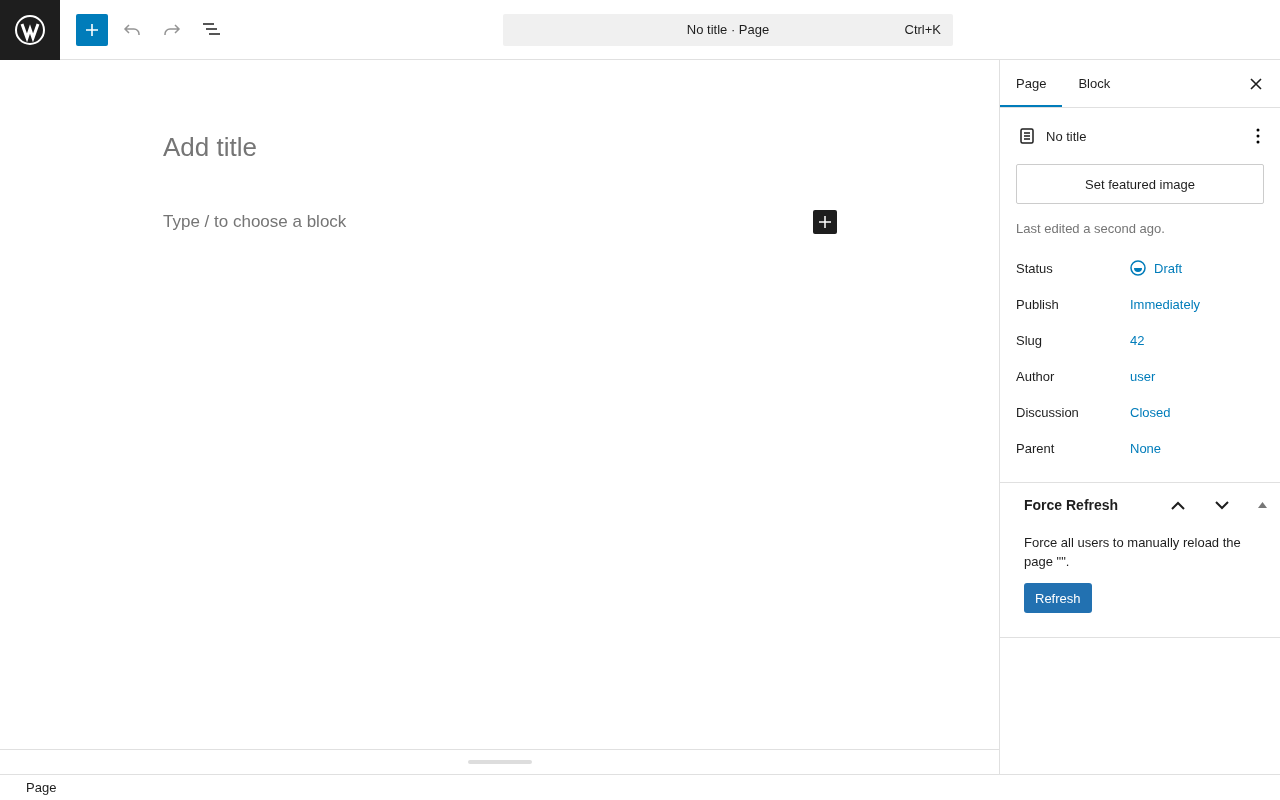 This screenshot has width=1280, height=800. Describe the element at coordinates (41, 787) in the screenshot. I see `breadcrumb: Page` at that location.